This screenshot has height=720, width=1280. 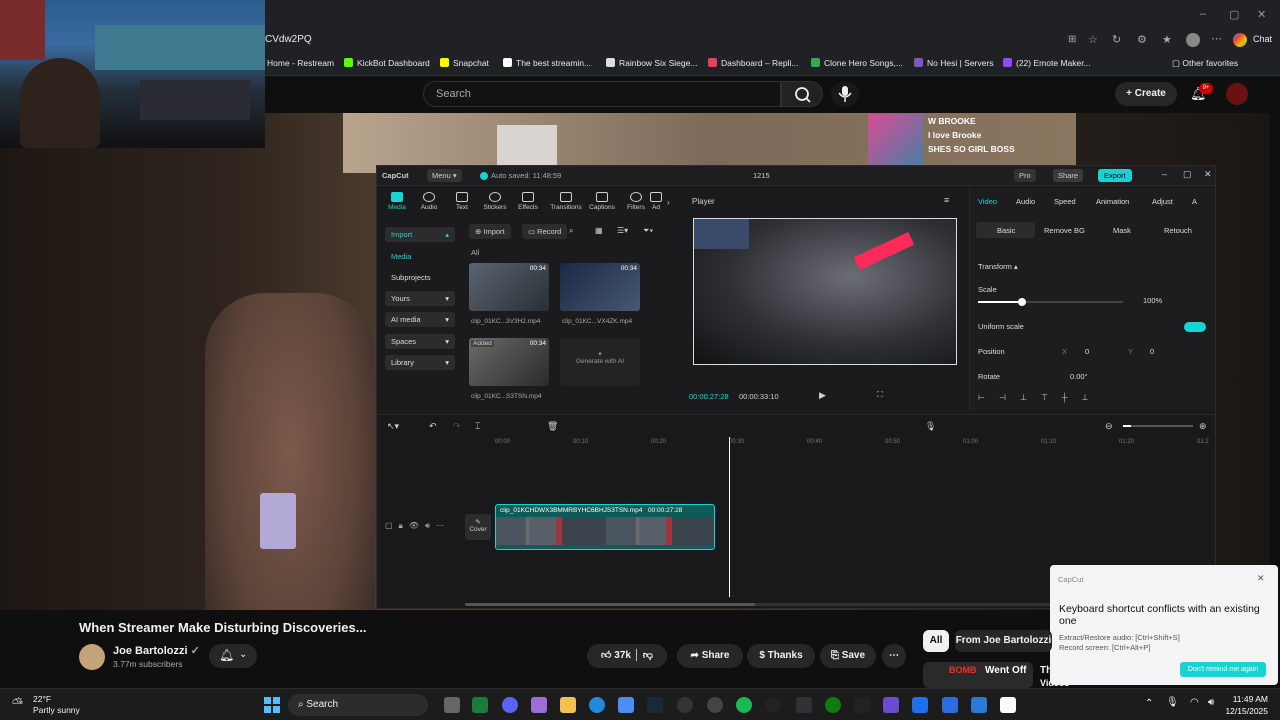 I want to click on share-button: Share, so click(x=1068, y=175).